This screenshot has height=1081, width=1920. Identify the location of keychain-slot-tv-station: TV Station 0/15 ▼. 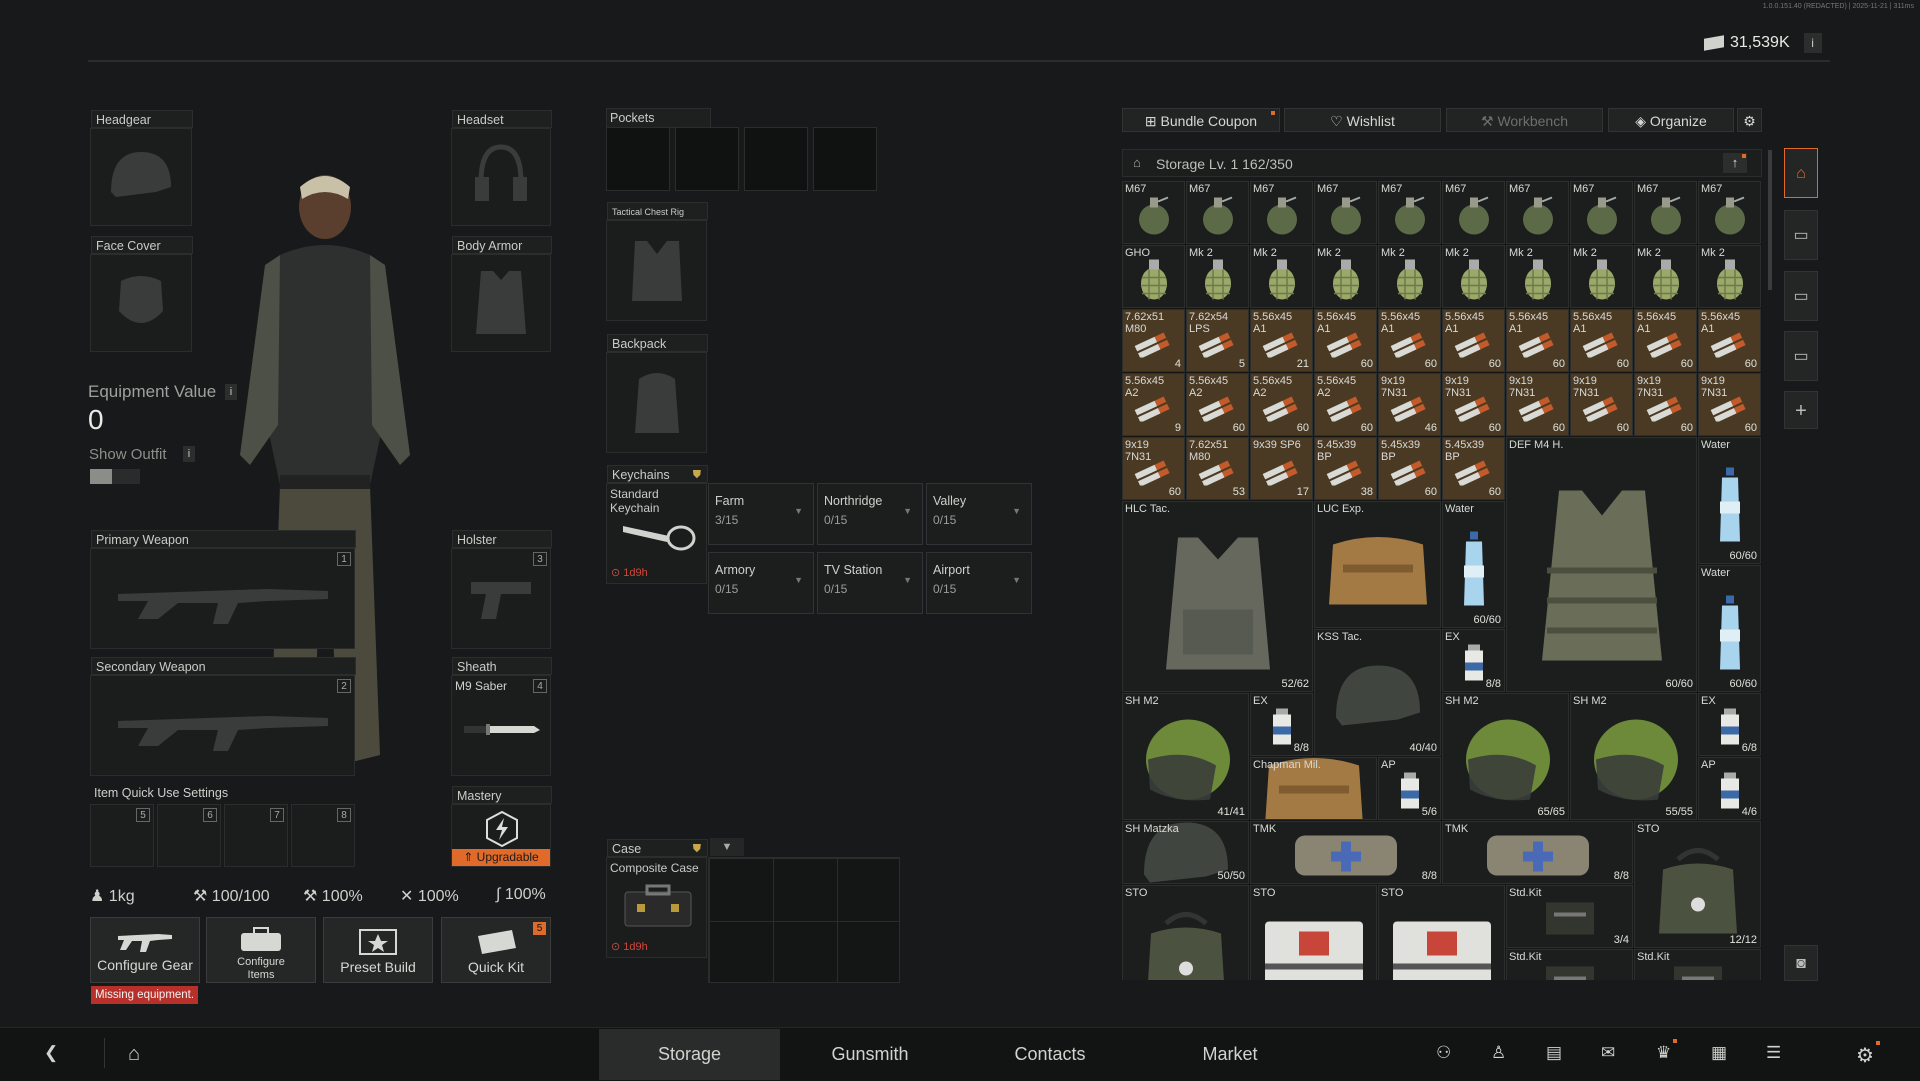
(870, 583).